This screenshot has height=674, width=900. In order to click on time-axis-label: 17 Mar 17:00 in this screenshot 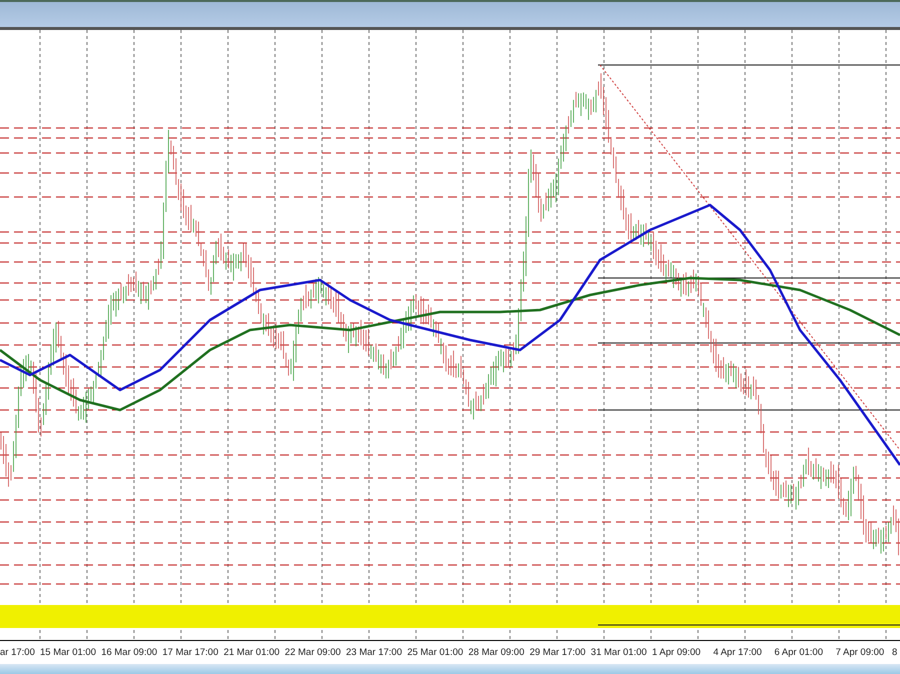, I will do `click(190, 653)`.